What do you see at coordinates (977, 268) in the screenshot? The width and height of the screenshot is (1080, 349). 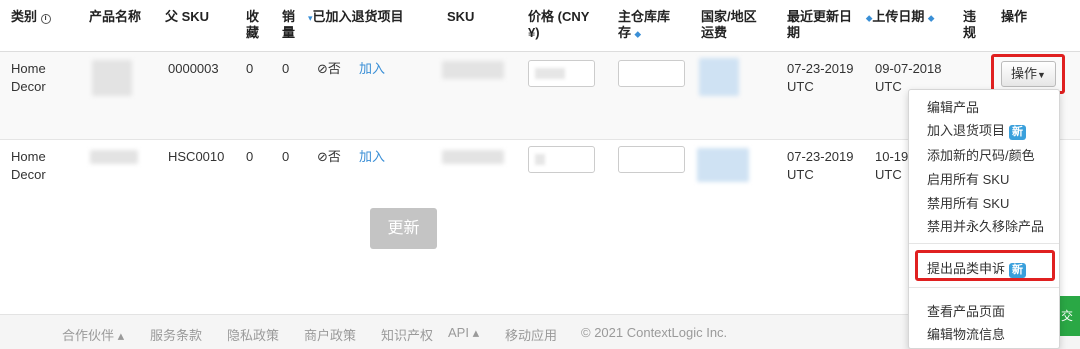 I see `menu-item-category-appeal: 提出品类申诉新` at bounding box center [977, 268].